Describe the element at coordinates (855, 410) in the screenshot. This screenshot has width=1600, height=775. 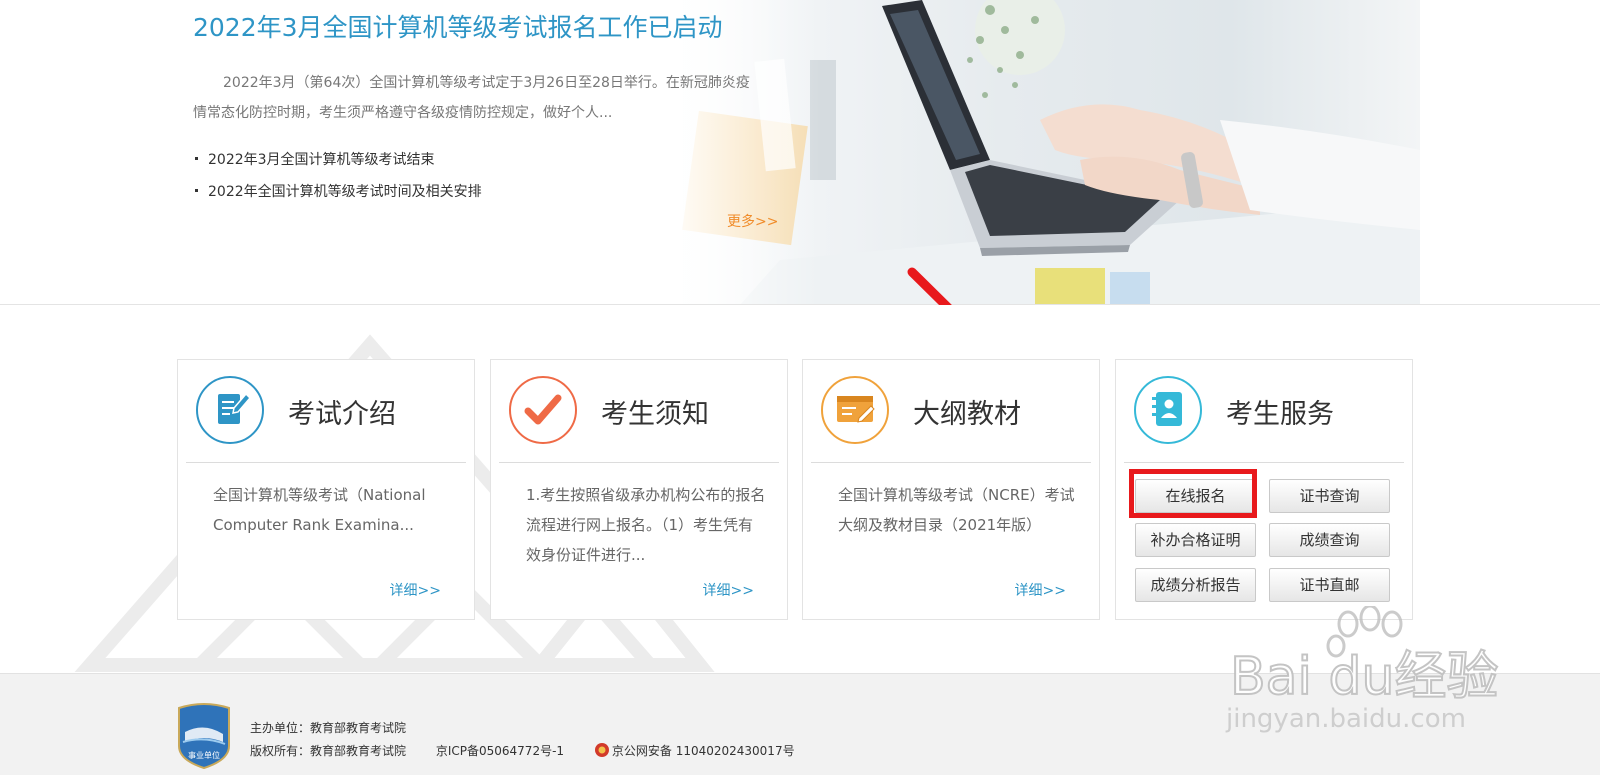
I see `syllabus-board-icon` at that location.